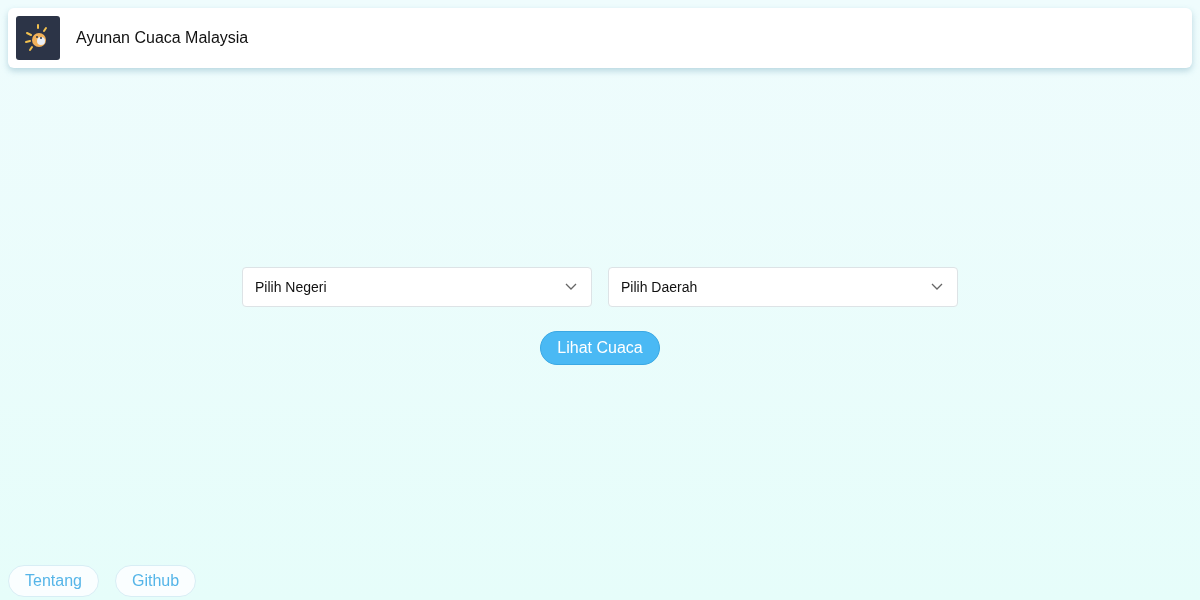  I want to click on dropdown-select: Pilih Daerah, so click(783, 287).